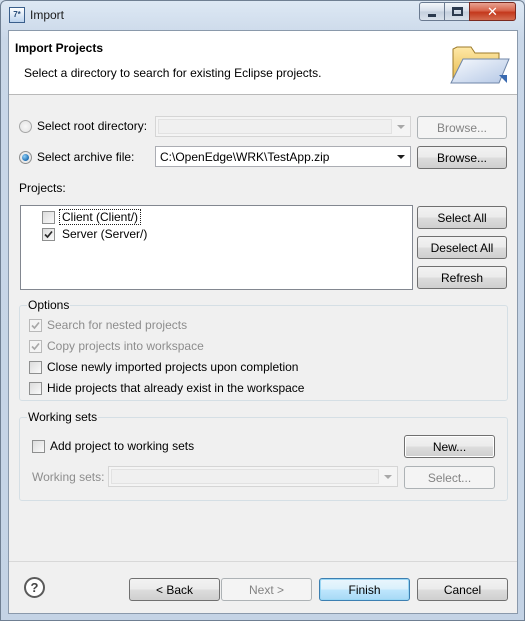  What do you see at coordinates (42, 188) in the screenshot?
I see `projects-label: Projects:` at bounding box center [42, 188].